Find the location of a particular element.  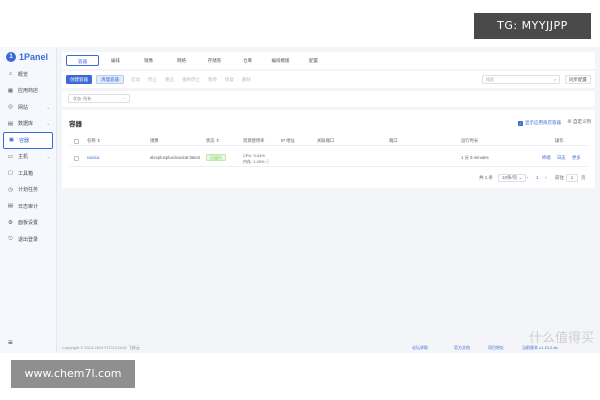

header-actions: 操作 is located at coordinates (559, 140).